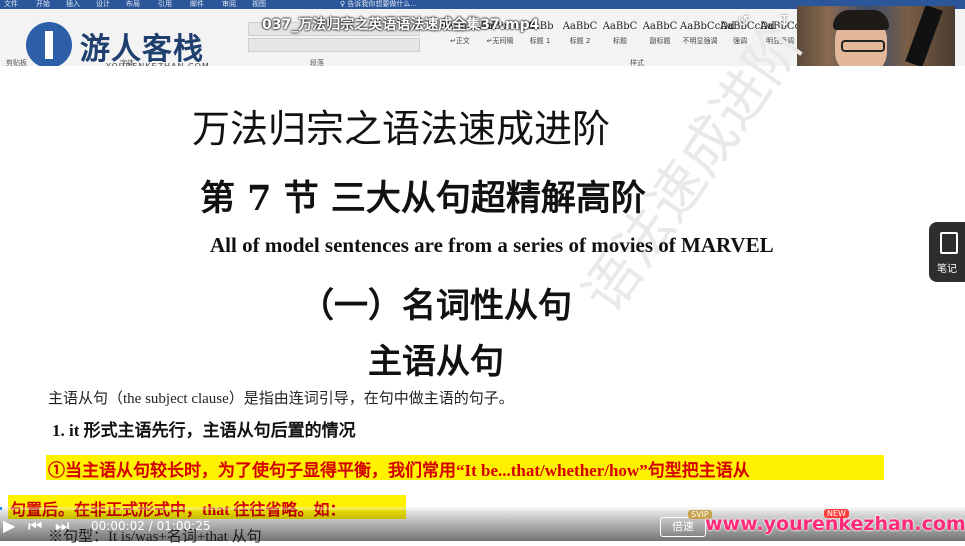  What do you see at coordinates (620, 36) in the screenshot?
I see `style-title: AaBbC 标题` at bounding box center [620, 36].